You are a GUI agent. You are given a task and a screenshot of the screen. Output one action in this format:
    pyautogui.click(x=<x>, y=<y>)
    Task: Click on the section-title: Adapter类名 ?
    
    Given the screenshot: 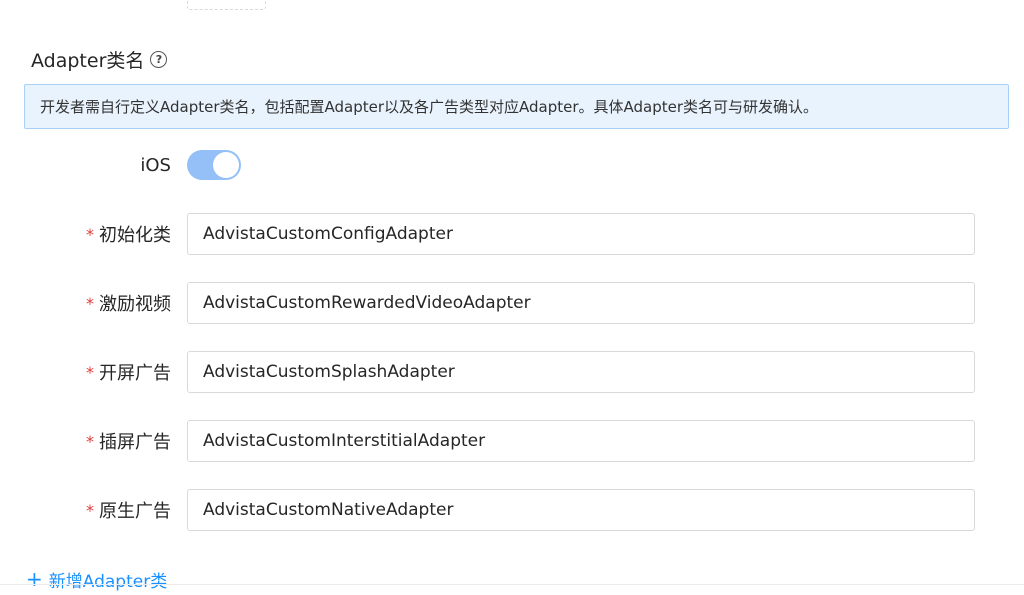 What is the action you would take?
    pyautogui.click(x=99, y=59)
    